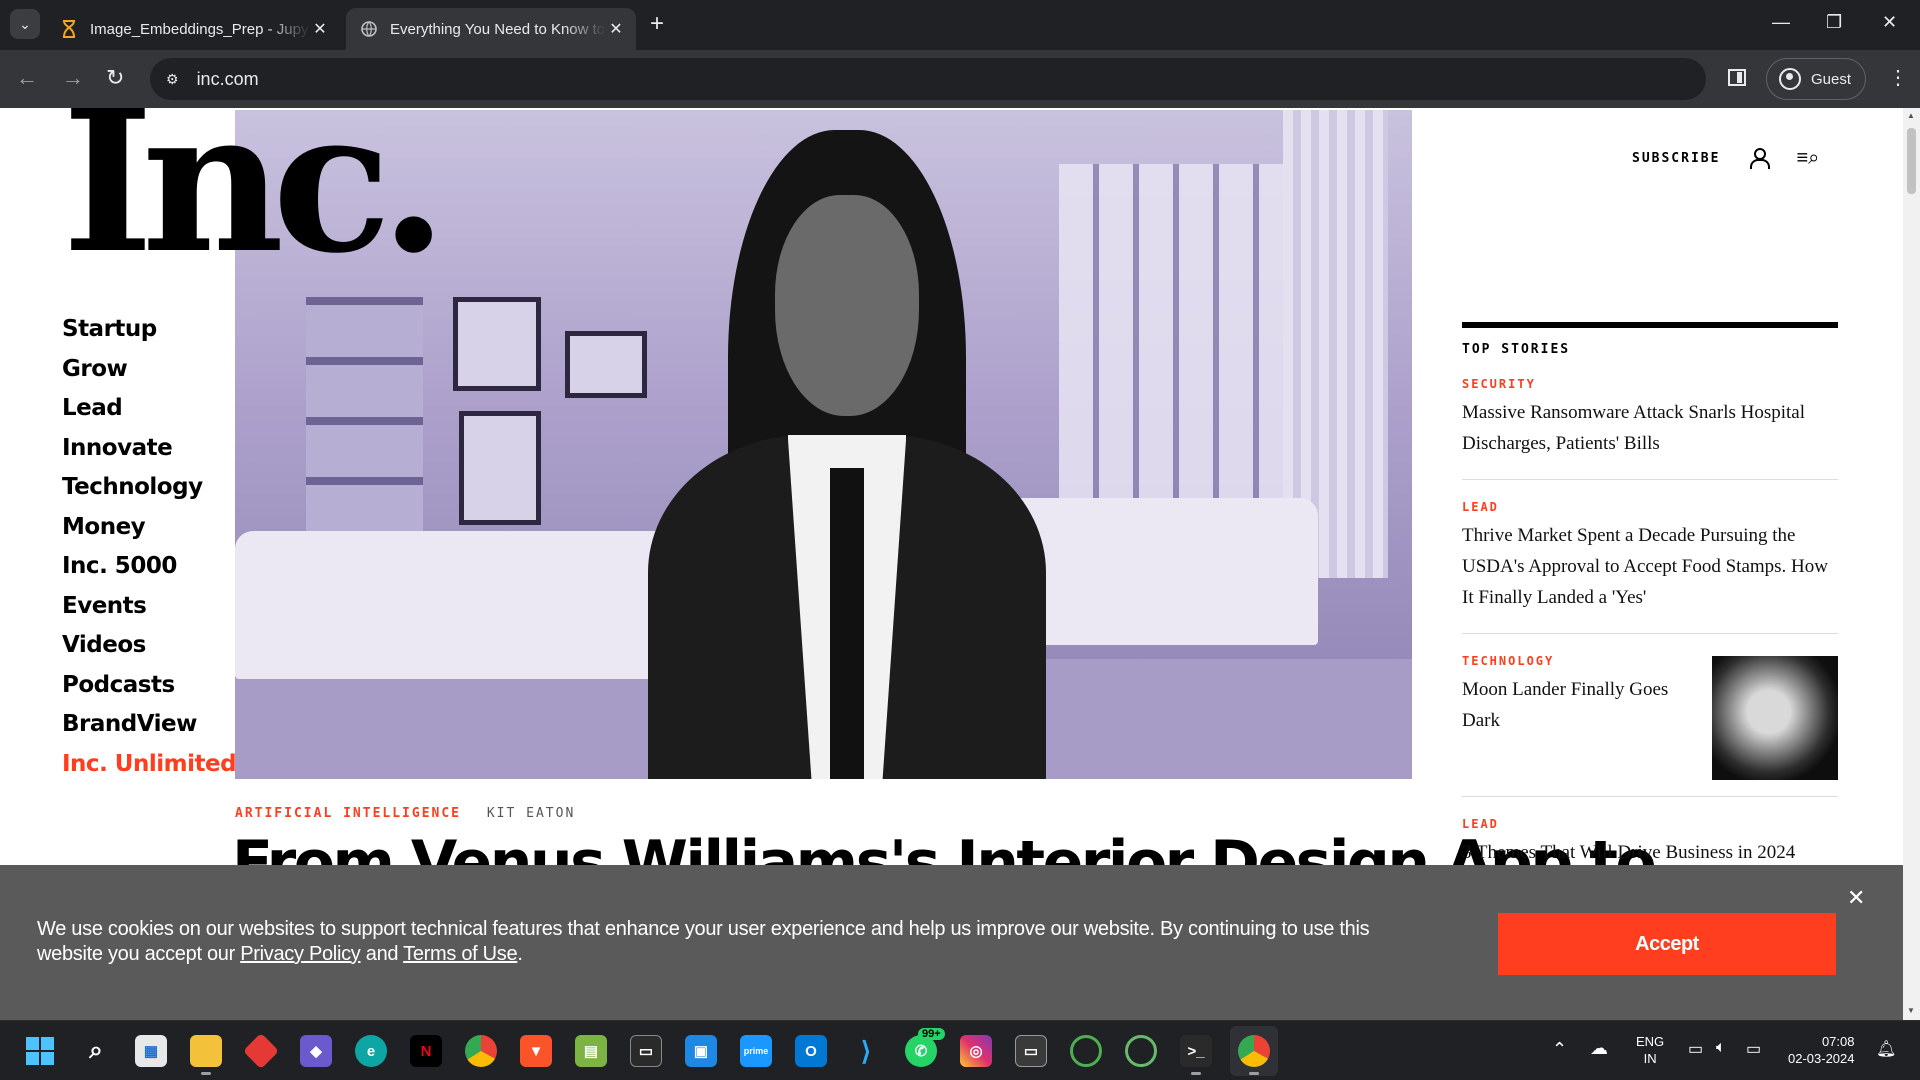  What do you see at coordinates (25, 24) in the screenshot?
I see `tab-search-chevron-icon: ⌄` at bounding box center [25, 24].